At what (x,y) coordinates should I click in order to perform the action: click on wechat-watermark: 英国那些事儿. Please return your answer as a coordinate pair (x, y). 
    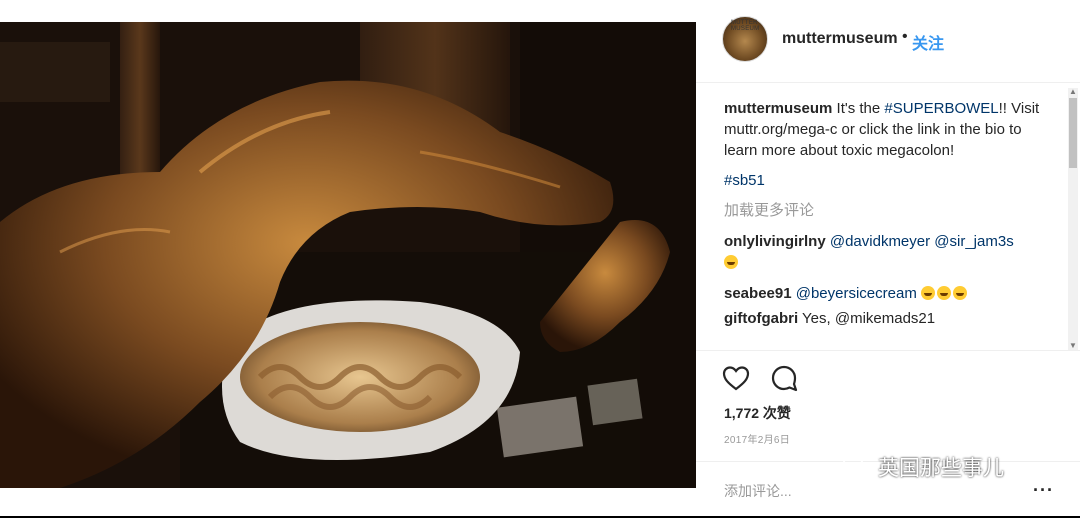
    Looking at the image, I should click on (923, 467).